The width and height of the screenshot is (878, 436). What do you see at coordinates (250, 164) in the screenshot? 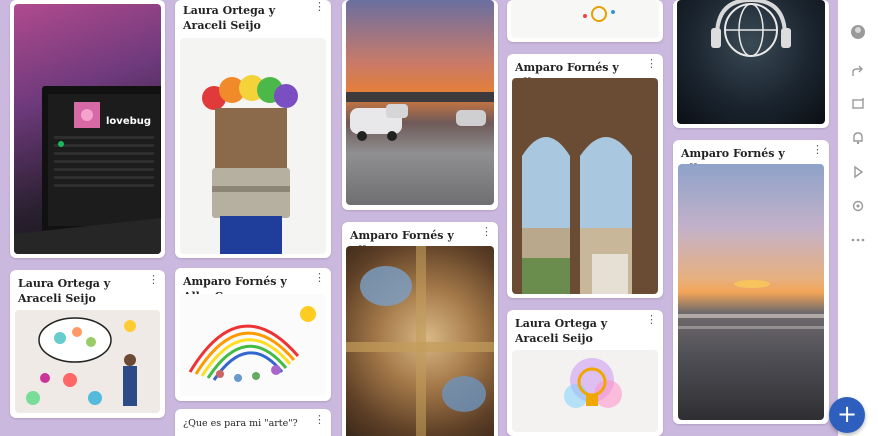
I see `paintbrush-illustration` at bounding box center [250, 164].